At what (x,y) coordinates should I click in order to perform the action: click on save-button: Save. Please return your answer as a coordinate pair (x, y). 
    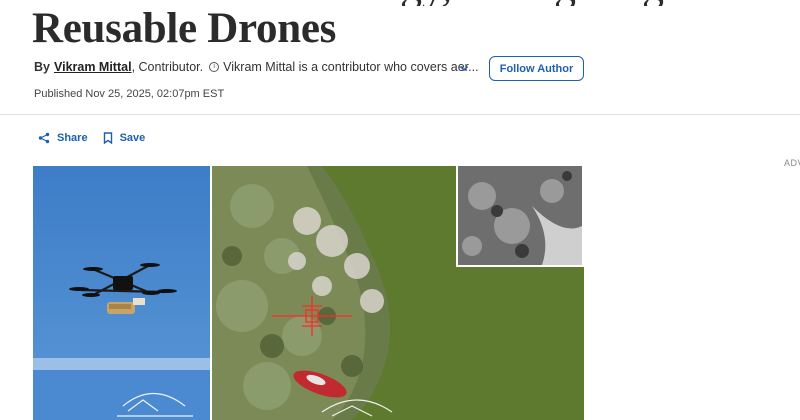
    Looking at the image, I should click on (124, 138).